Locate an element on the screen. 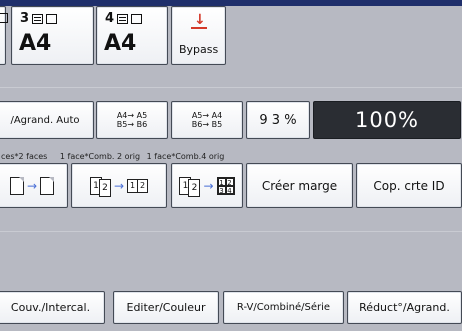 This screenshot has width=462, height=331. bypass-tray-icon: ↓ is located at coordinates (200, 20).